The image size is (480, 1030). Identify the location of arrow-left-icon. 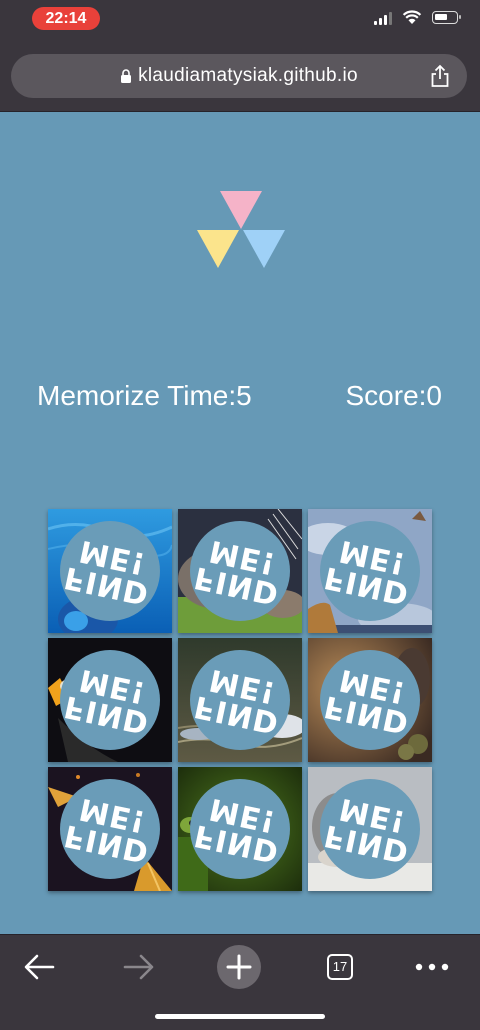
(39, 967).